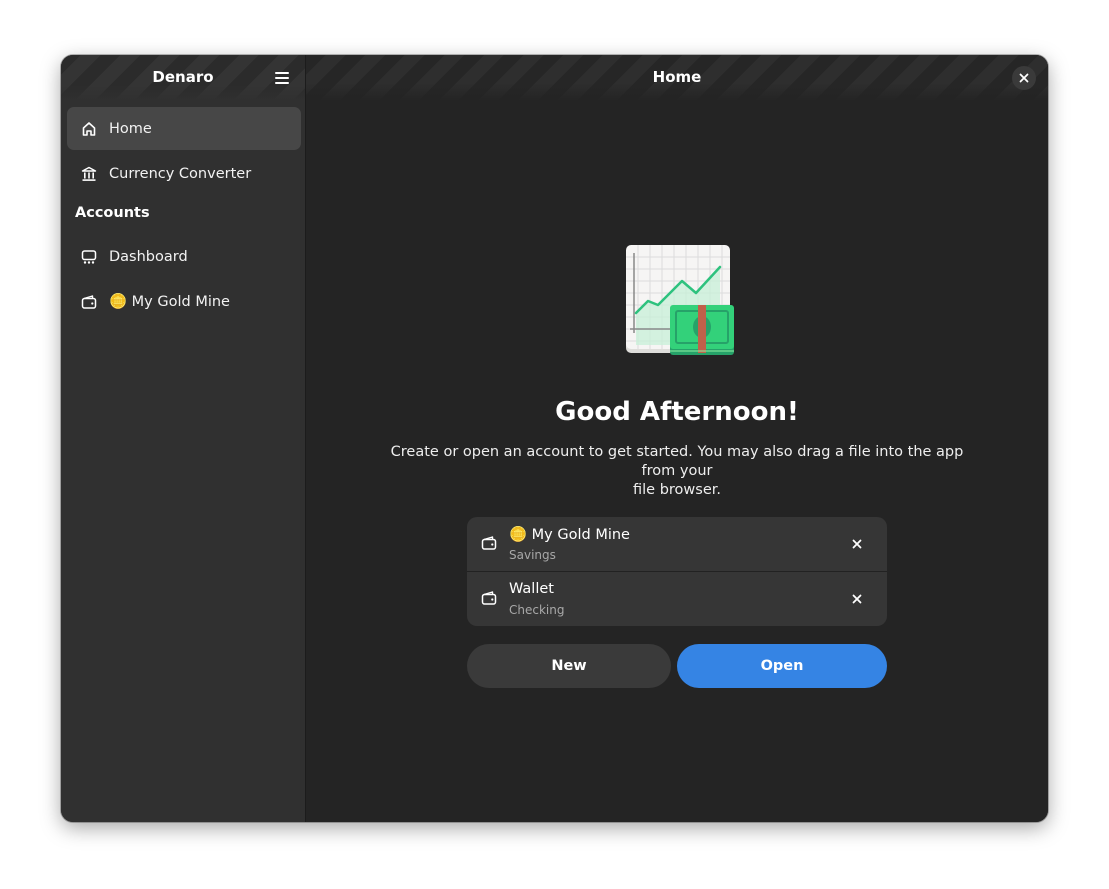 Image resolution: width=1109 pixels, height=889 pixels. I want to click on sidebar-item-dashboard: Dashboard, so click(184, 256).